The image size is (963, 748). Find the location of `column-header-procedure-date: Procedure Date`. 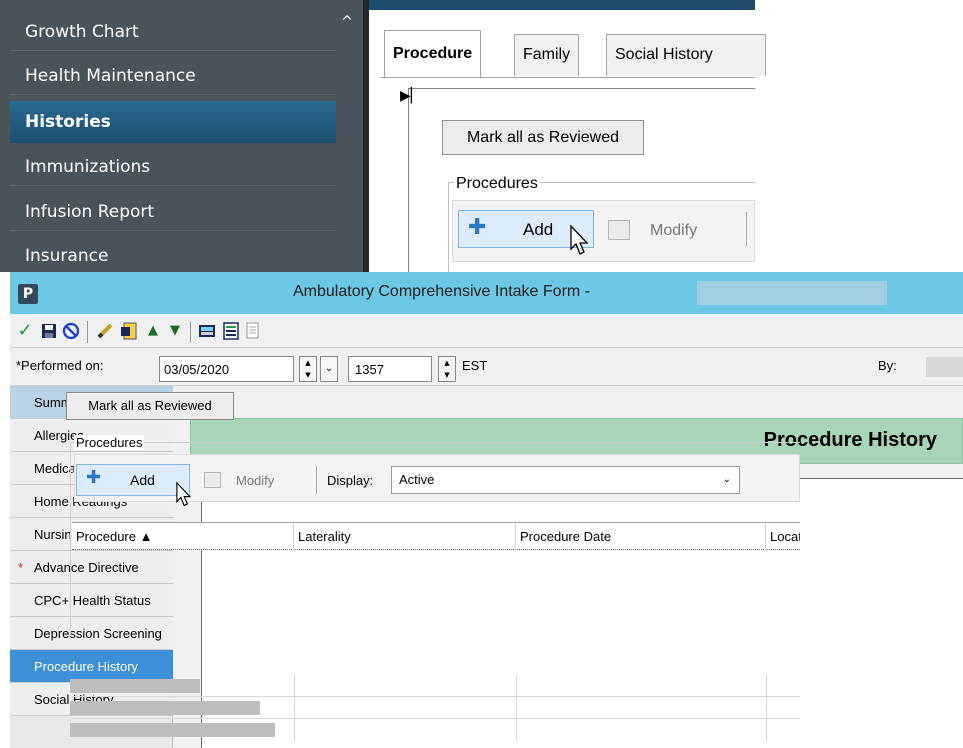

column-header-procedure-date: Procedure Date is located at coordinates (641, 537).